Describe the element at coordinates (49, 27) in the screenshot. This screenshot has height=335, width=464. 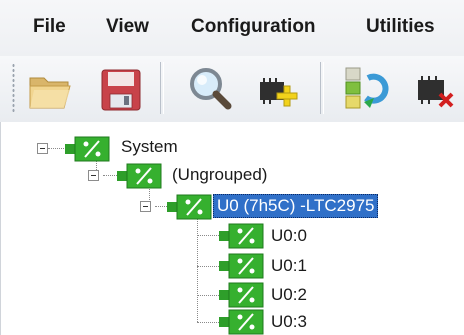
I see `menu-file: File` at that location.